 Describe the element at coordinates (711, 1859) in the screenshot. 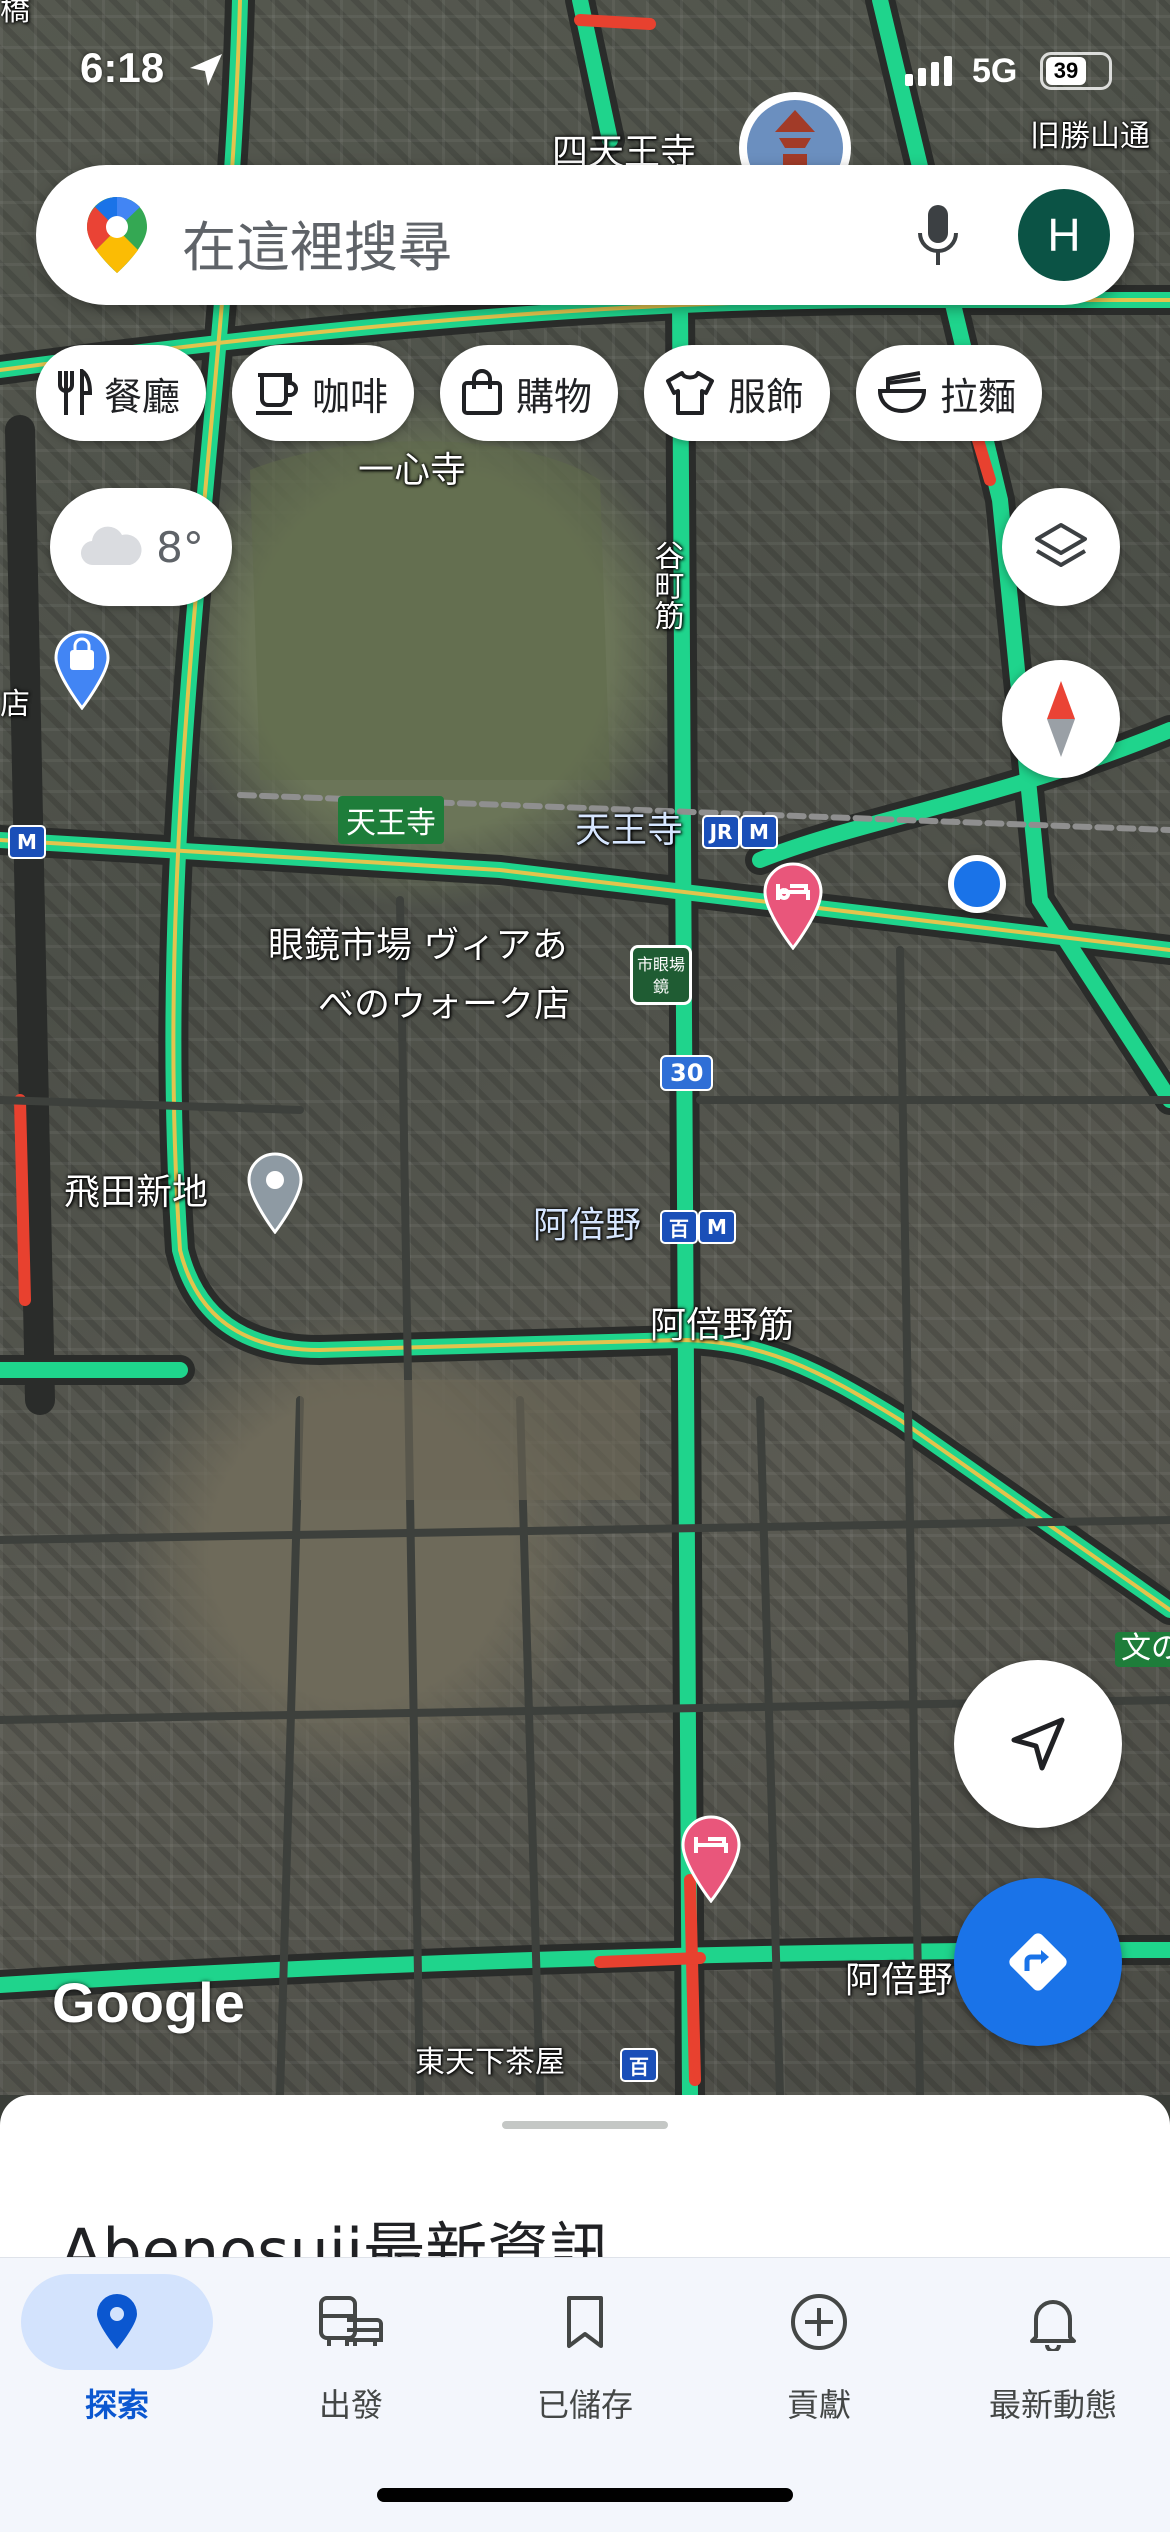

I see `hotel-pin-bottom-icon` at that location.